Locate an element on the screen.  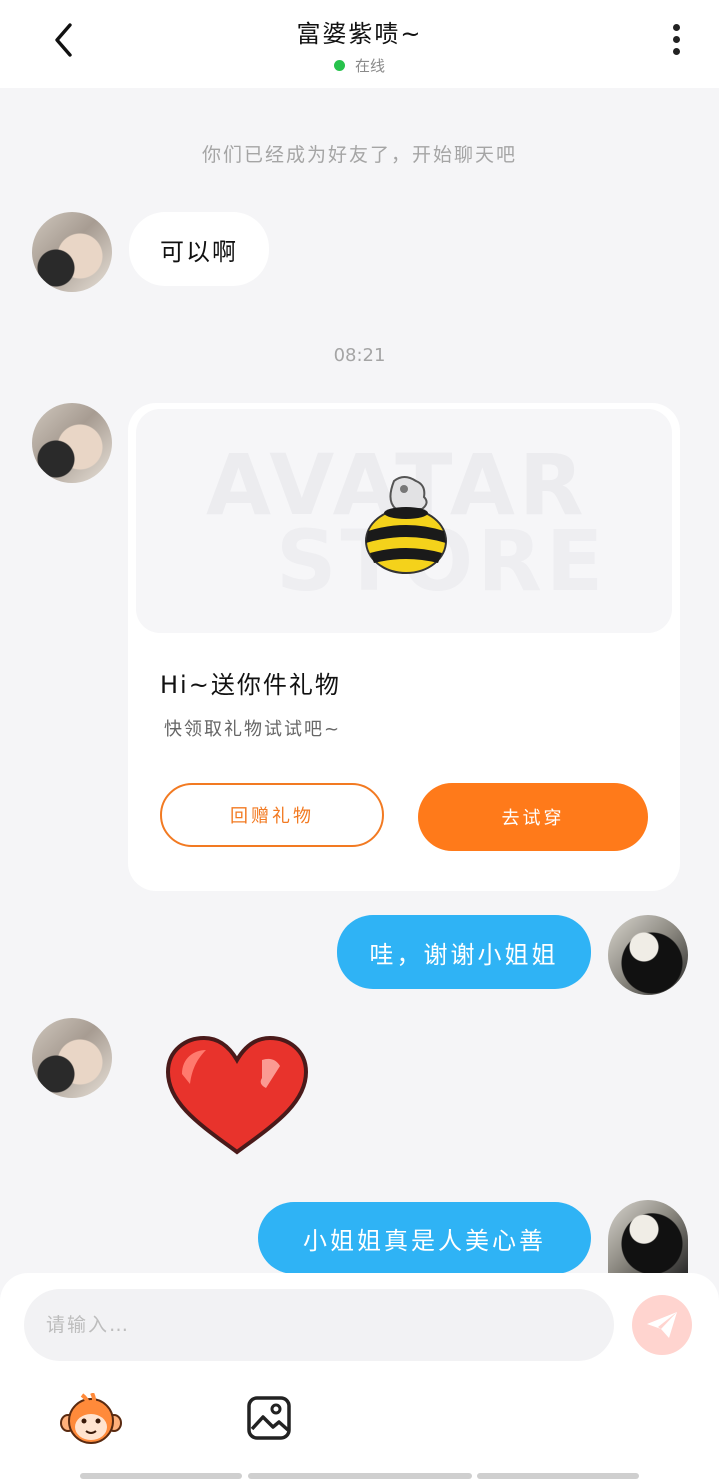
title-block: 富婆紫啧~ 在线 is located at coordinates (359, 45).